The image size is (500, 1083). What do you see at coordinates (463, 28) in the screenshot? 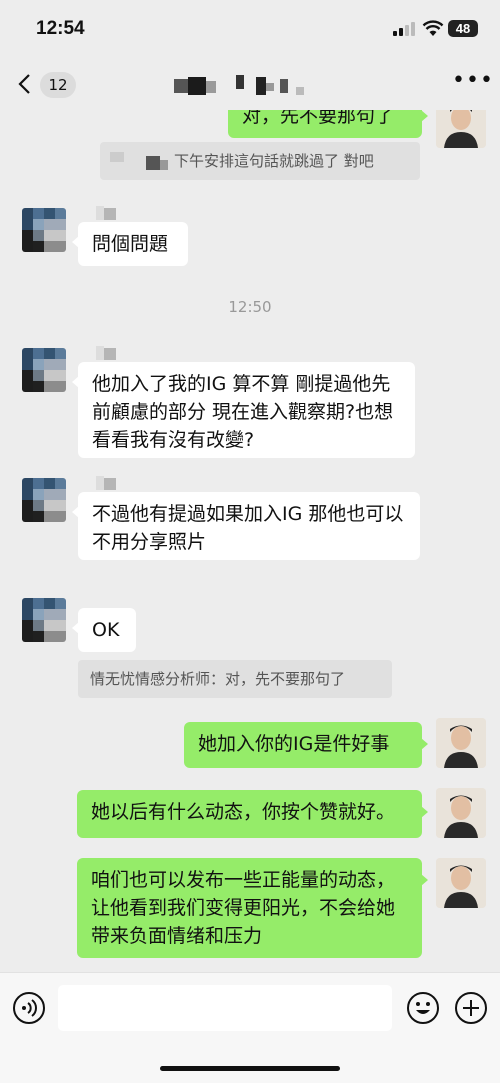
I see `battery-indicator: 48` at bounding box center [463, 28].